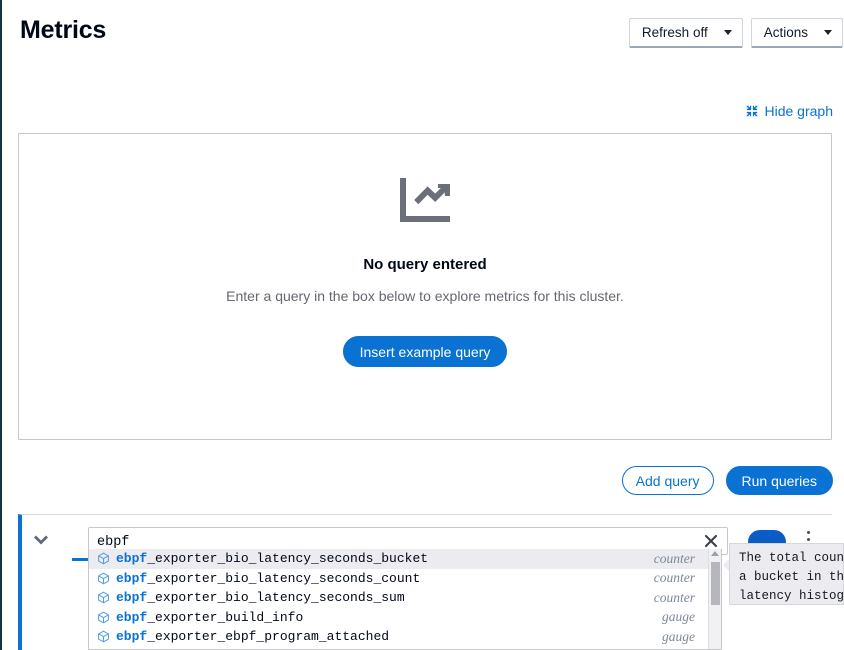 The width and height of the screenshot is (844, 650). What do you see at coordinates (405, 618) in the screenshot?
I see `autocomplete-item: ebpf_exporter_build_info gauge` at bounding box center [405, 618].